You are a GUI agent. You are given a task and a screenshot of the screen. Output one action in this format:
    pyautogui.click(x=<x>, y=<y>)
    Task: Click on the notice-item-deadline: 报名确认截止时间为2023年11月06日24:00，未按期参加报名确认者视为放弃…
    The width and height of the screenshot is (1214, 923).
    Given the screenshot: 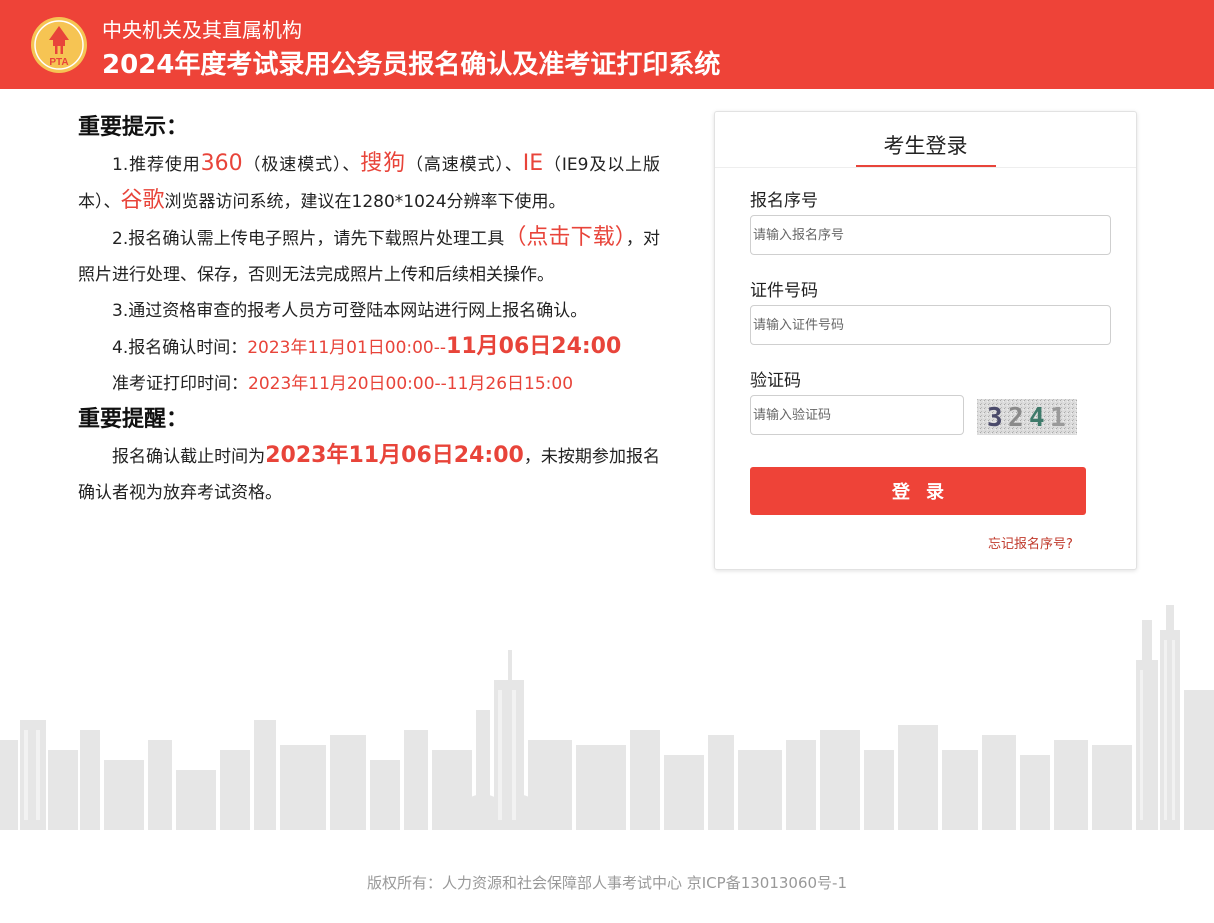 What is the action you would take?
    pyautogui.click(x=369, y=474)
    